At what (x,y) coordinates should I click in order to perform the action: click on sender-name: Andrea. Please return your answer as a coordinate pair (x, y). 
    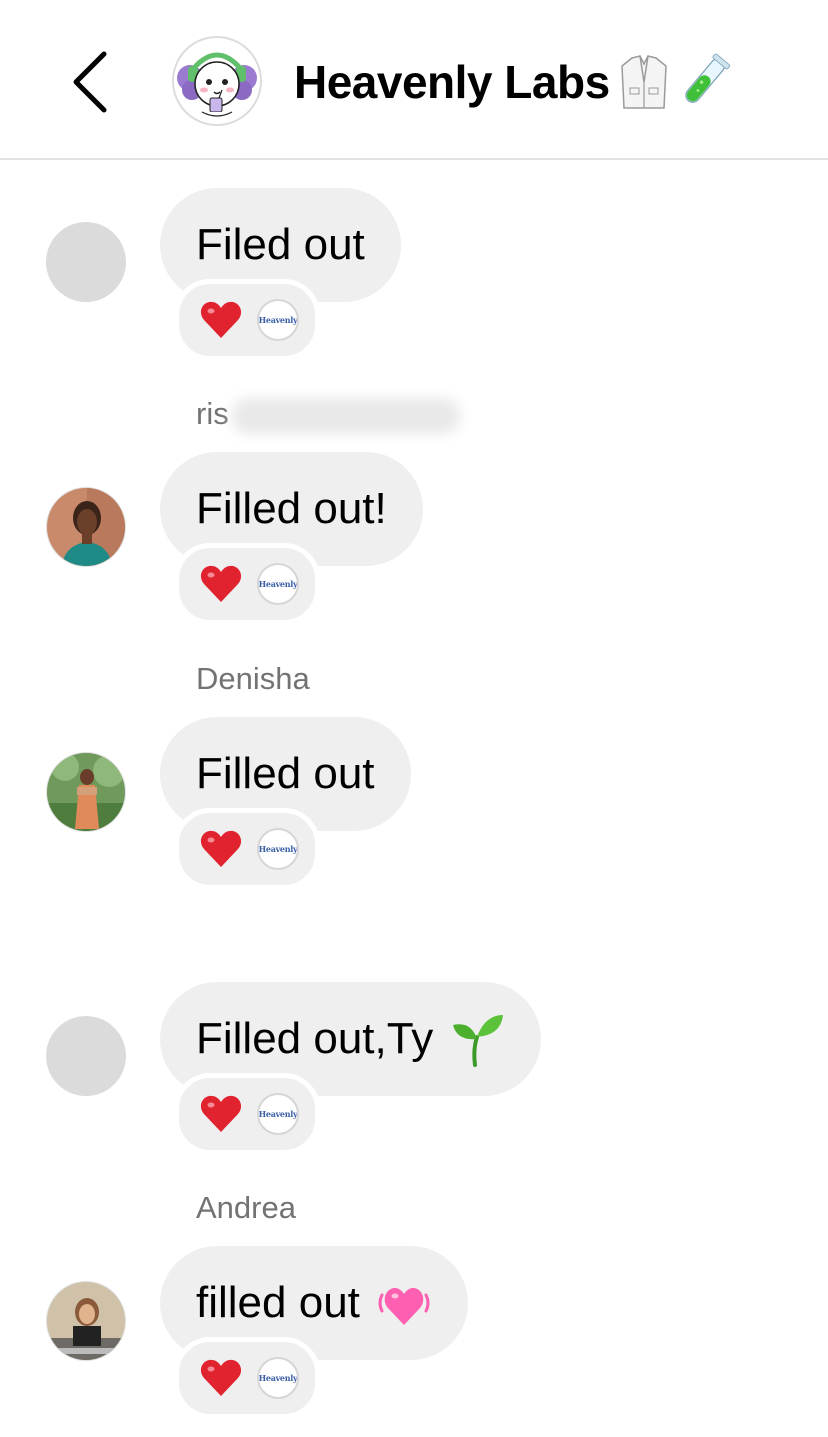
    Looking at the image, I should click on (246, 1207).